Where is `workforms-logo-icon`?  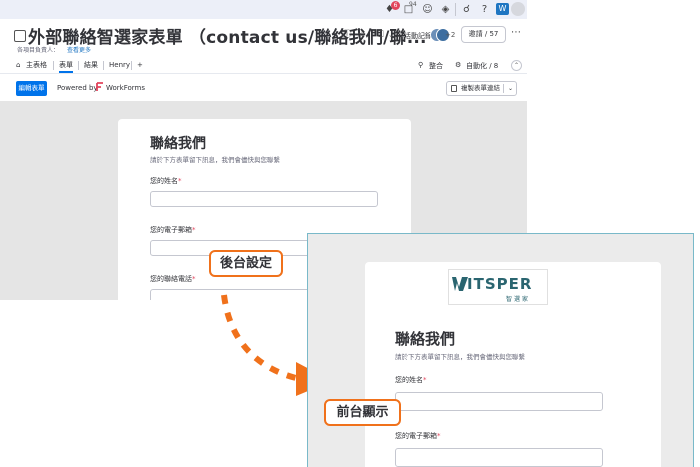 workforms-logo-icon is located at coordinates (99, 86).